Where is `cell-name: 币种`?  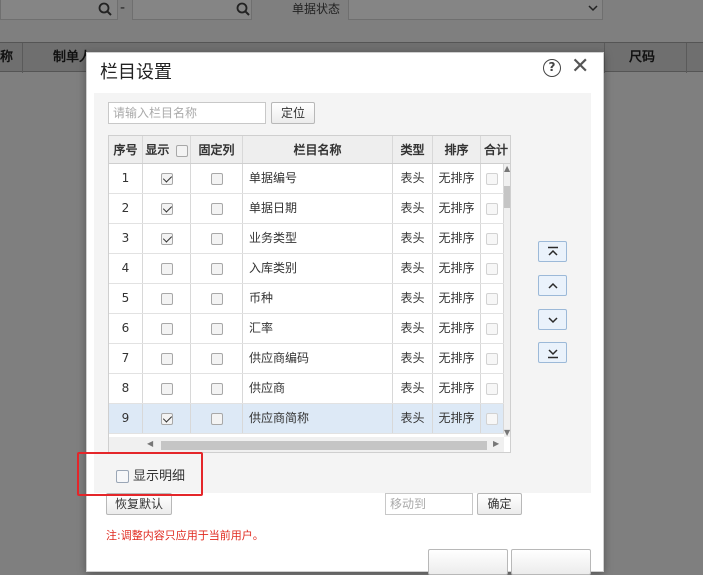
cell-name: 币种 is located at coordinates (318, 298).